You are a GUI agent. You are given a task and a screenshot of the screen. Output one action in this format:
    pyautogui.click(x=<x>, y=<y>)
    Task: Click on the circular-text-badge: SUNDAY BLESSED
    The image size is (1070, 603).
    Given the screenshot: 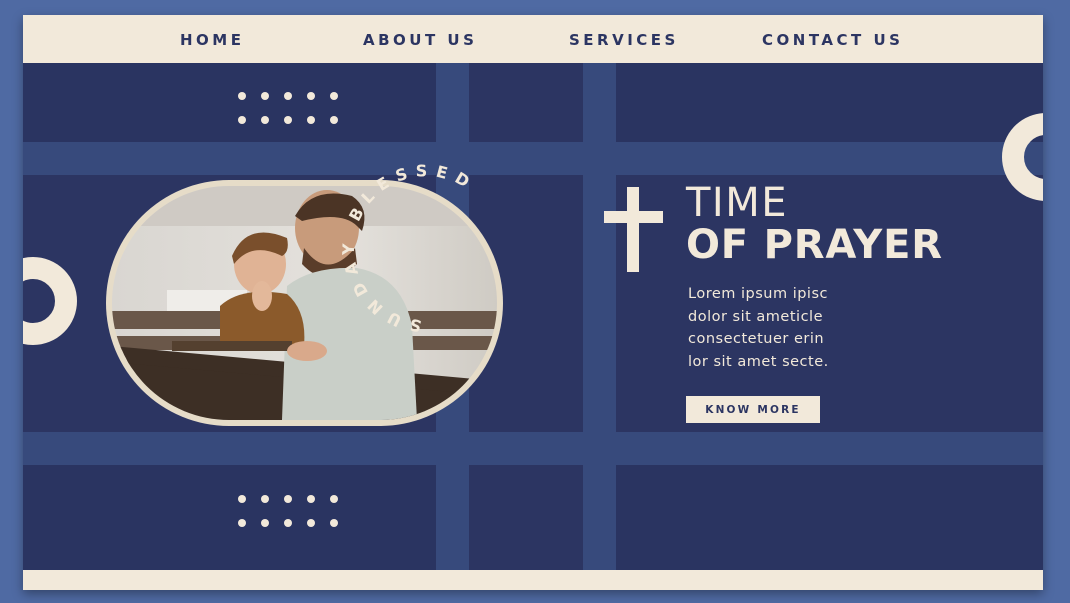 What is the action you would take?
    pyautogui.click(x=409, y=248)
    